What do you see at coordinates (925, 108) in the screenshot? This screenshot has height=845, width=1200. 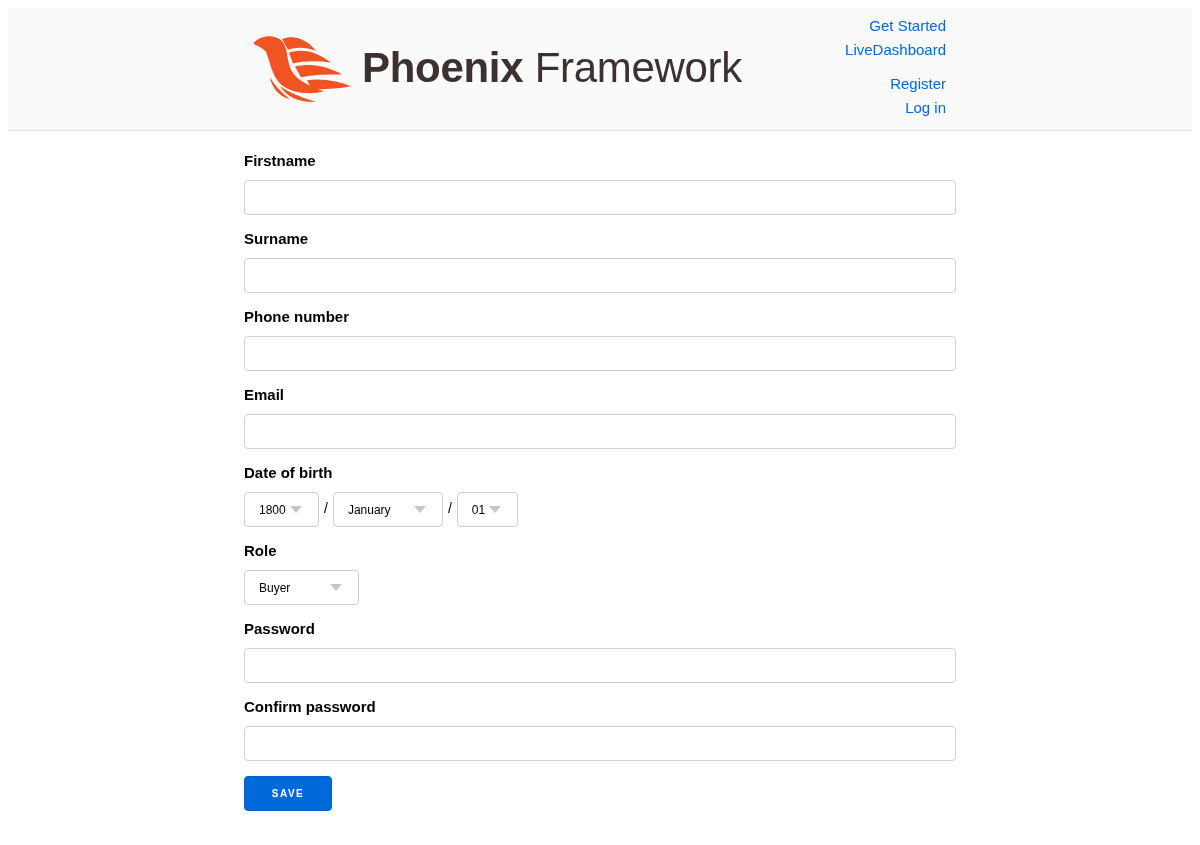 I see `nav-link: Log in` at bounding box center [925, 108].